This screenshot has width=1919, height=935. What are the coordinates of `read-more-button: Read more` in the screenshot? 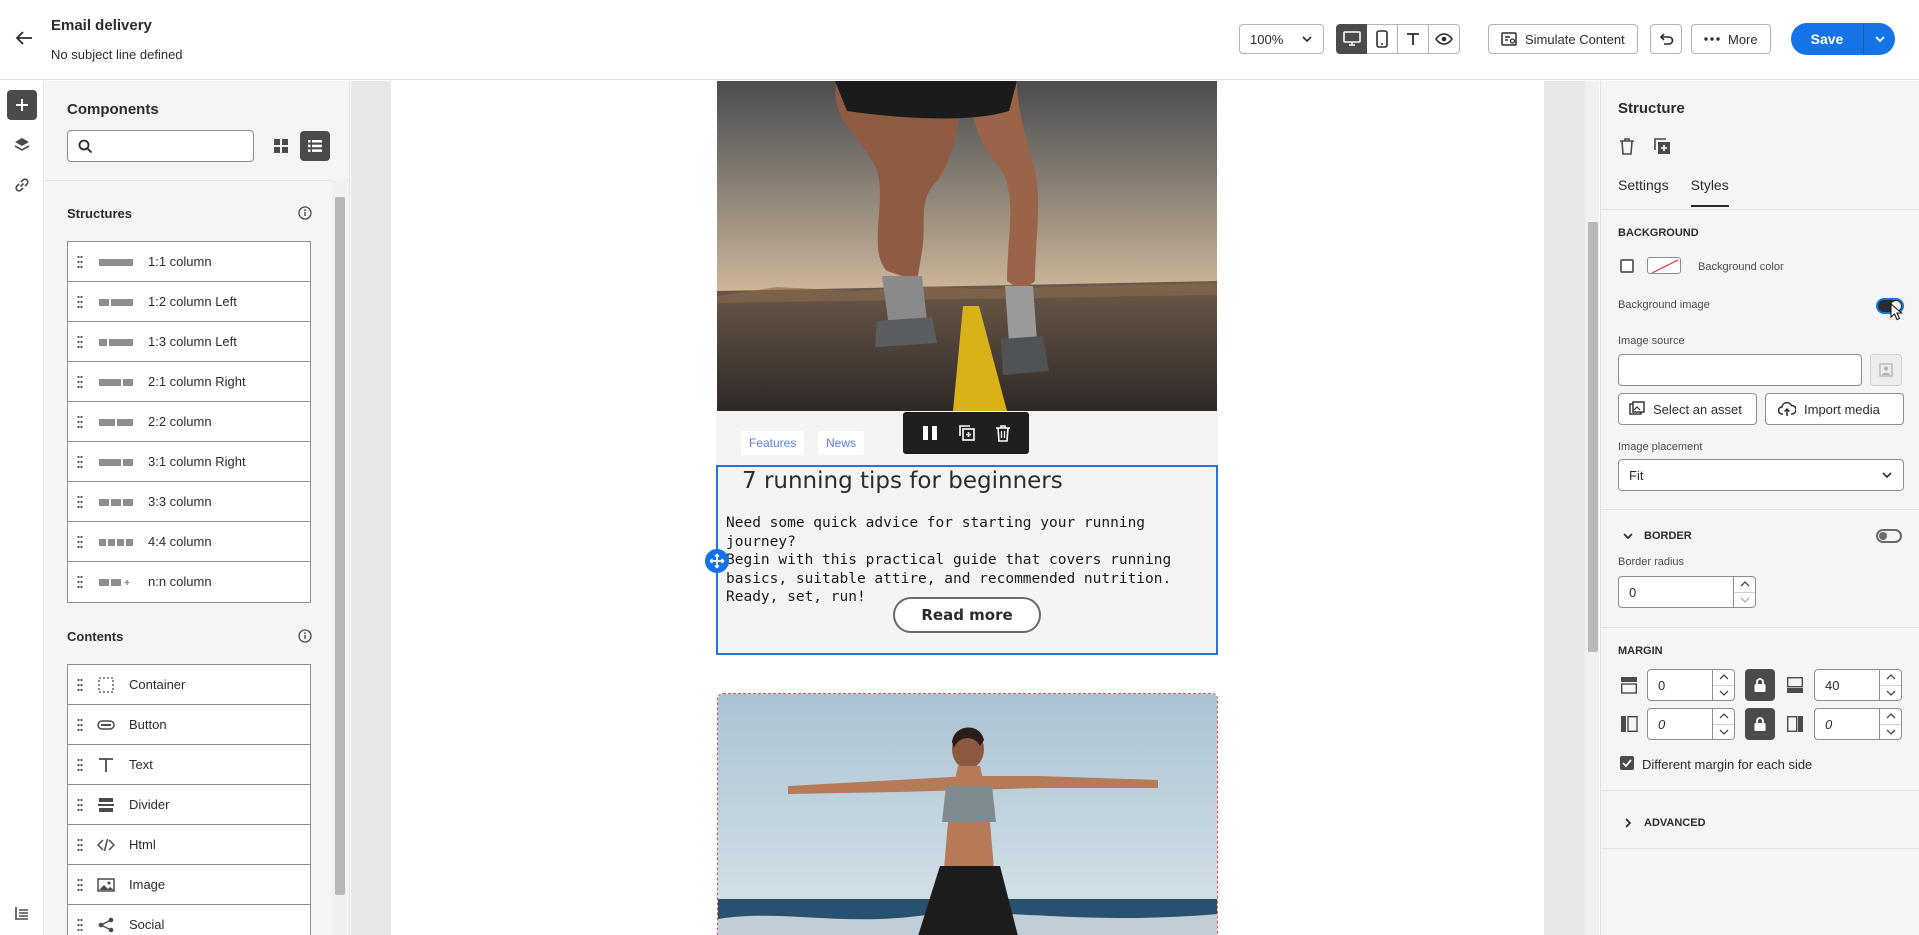 It's located at (967, 615).